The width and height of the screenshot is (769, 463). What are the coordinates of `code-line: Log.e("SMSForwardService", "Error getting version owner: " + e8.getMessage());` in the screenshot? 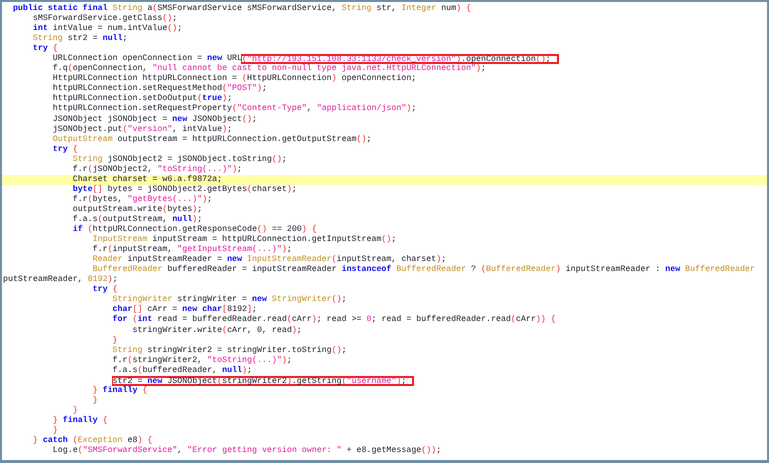 It's located at (247, 451).